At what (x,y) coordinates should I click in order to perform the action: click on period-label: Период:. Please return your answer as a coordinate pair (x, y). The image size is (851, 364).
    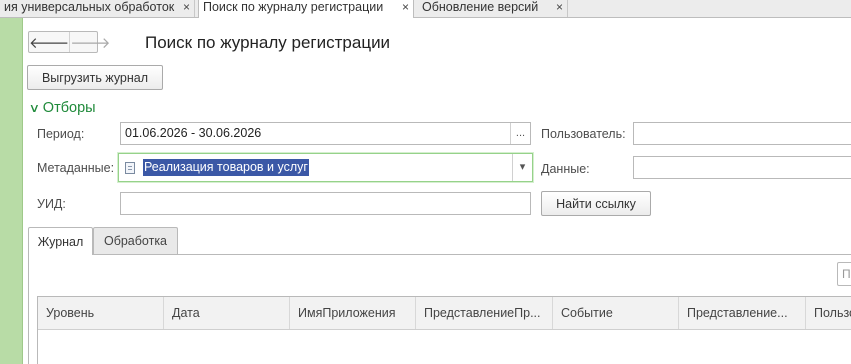
    Looking at the image, I should click on (61, 134).